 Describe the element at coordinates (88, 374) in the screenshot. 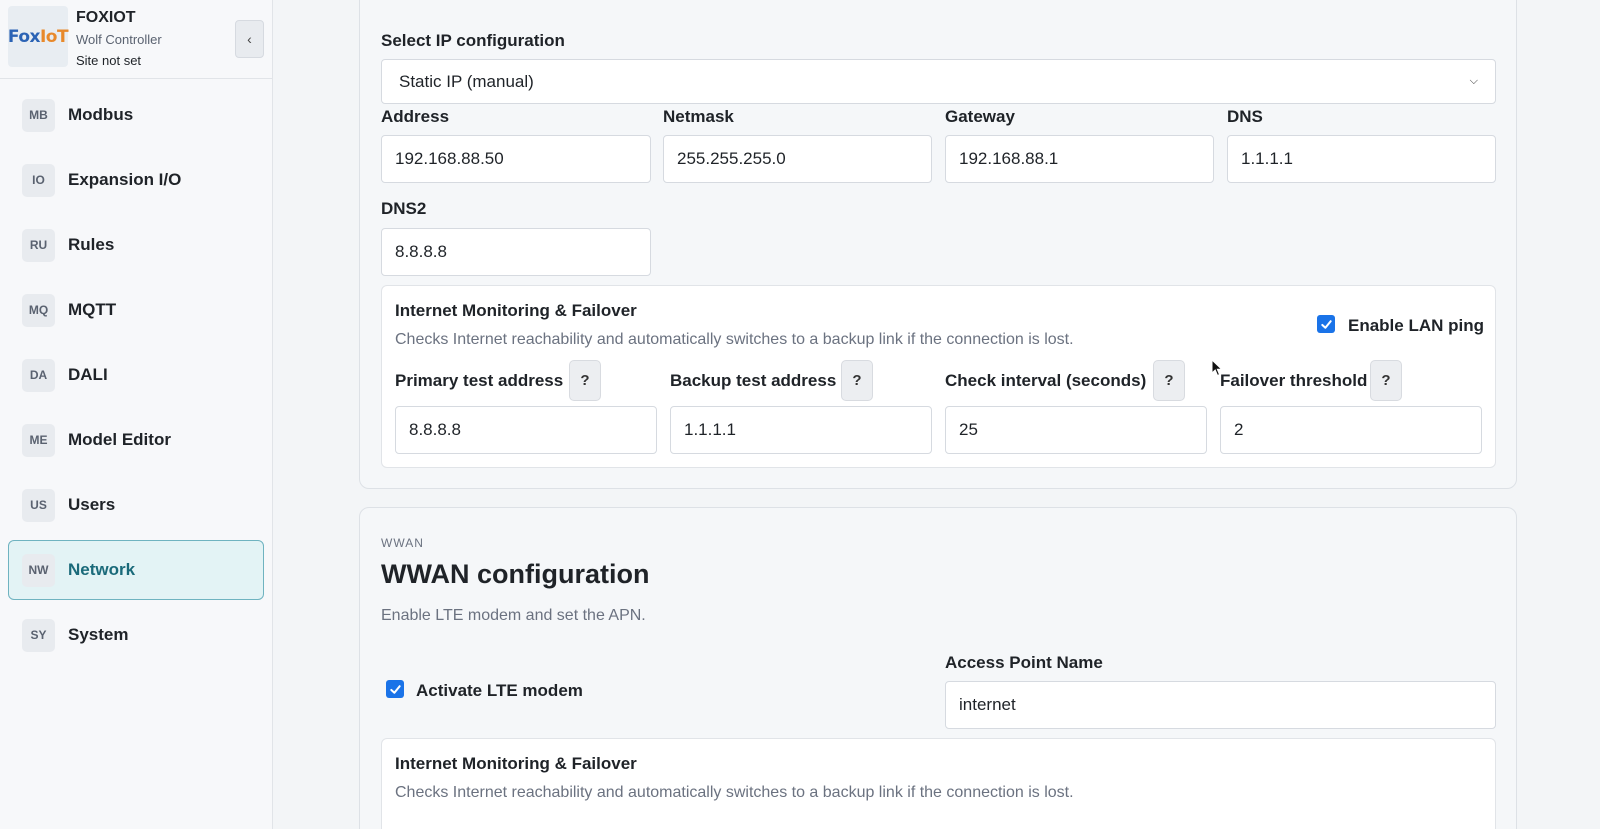

I see `sidebar-item-label: DALI` at that location.